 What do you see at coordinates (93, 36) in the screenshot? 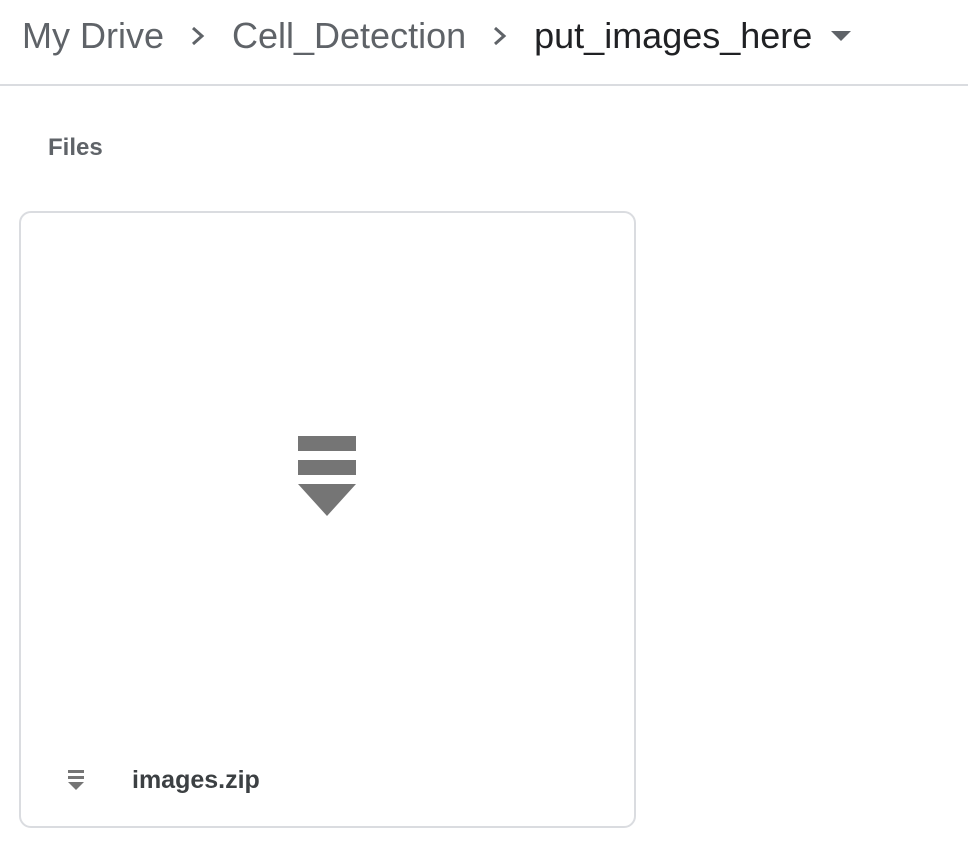
I see `breadcrumb-my-drive: My Drive` at bounding box center [93, 36].